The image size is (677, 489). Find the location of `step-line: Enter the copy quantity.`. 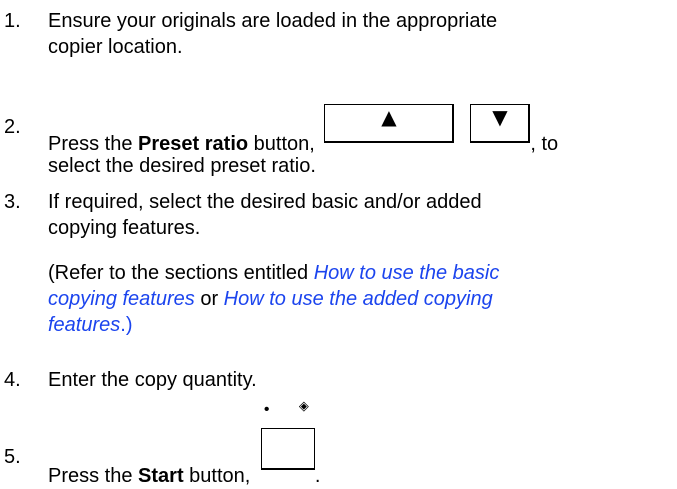

step-line: Enter the copy quantity. is located at coordinates (152, 380).